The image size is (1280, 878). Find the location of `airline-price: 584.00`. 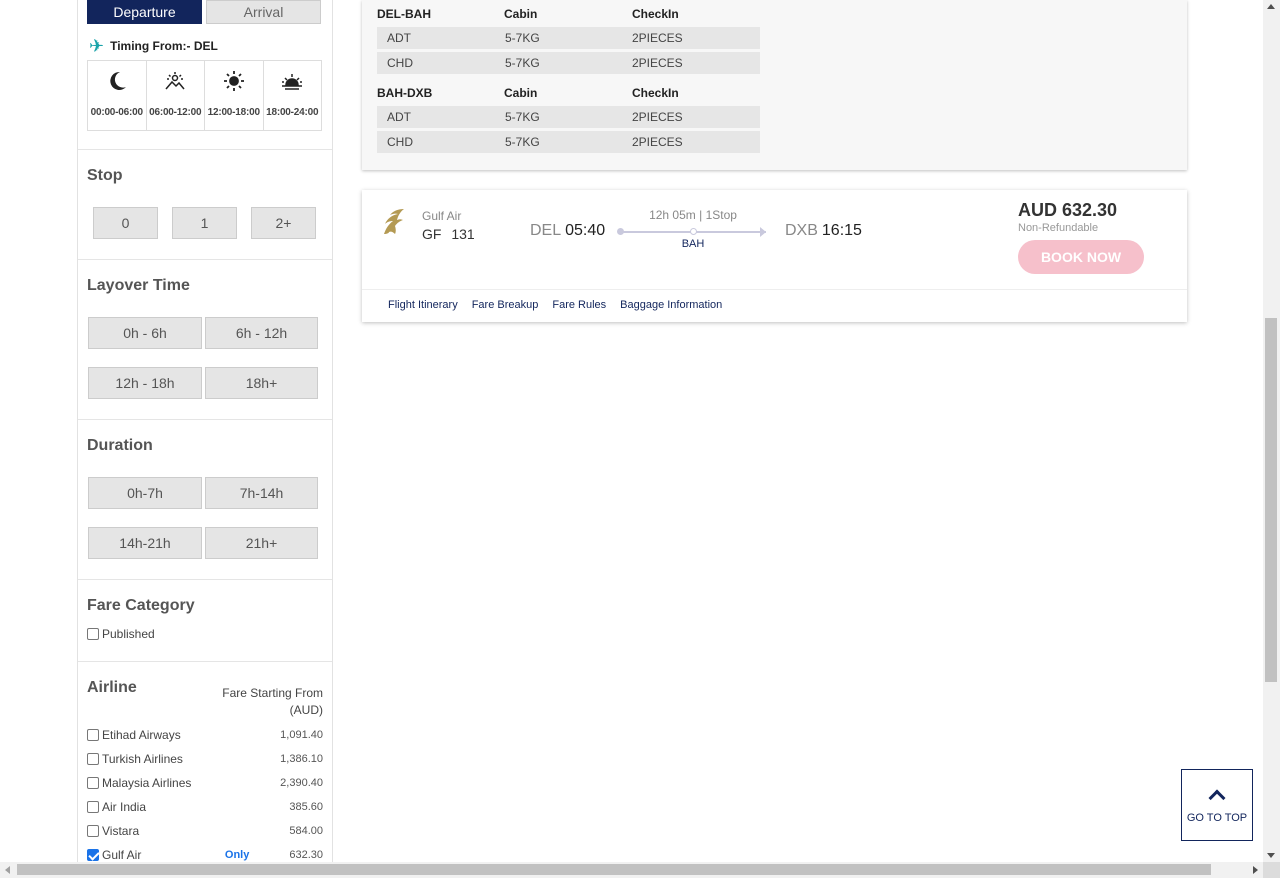

airline-price: 584.00 is located at coordinates (306, 831).